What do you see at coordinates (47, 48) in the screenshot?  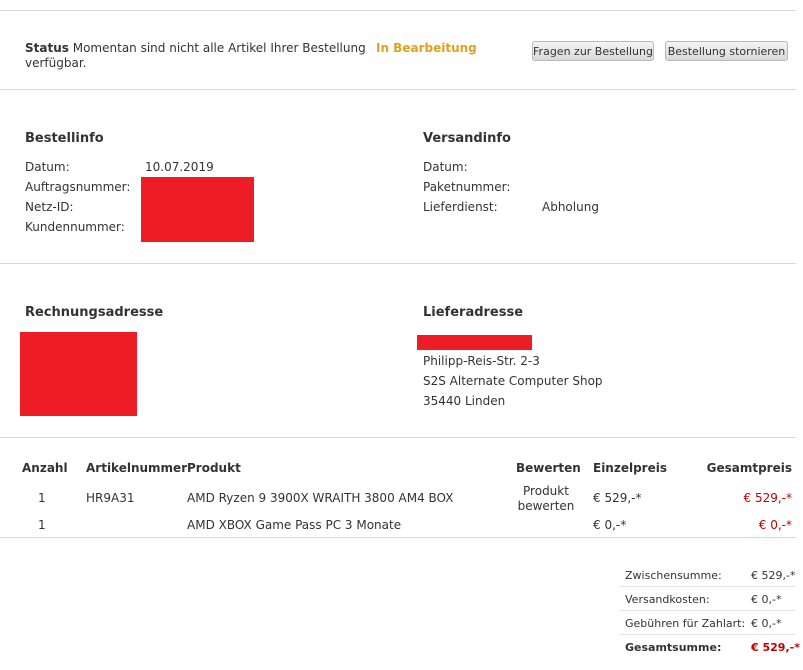 I see `status-label: Status` at bounding box center [47, 48].